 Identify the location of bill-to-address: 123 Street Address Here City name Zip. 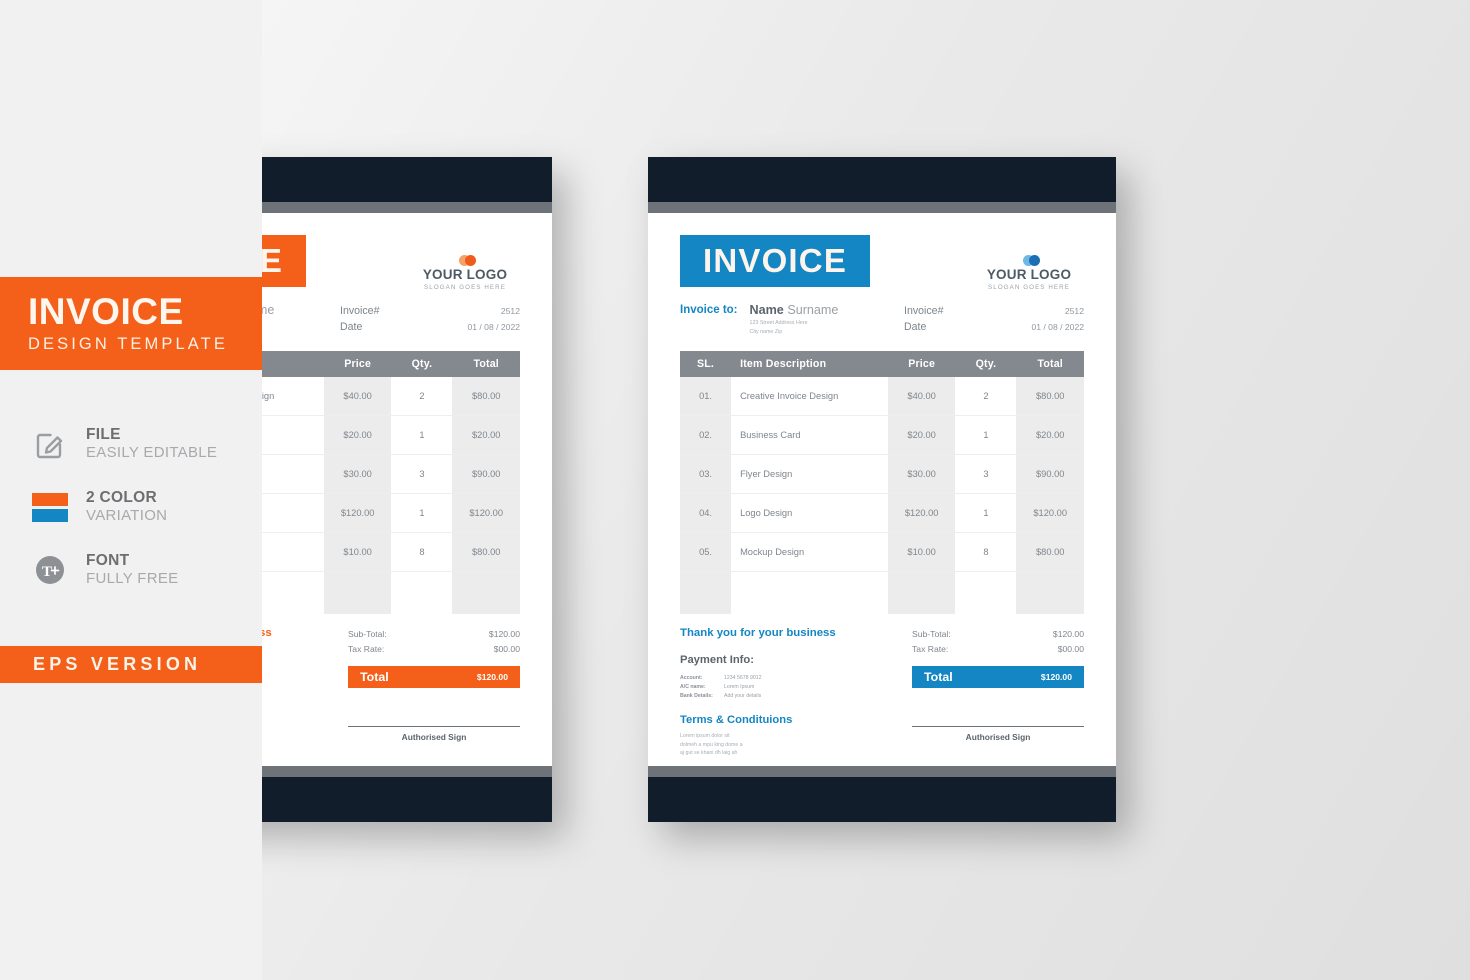
(794, 327).